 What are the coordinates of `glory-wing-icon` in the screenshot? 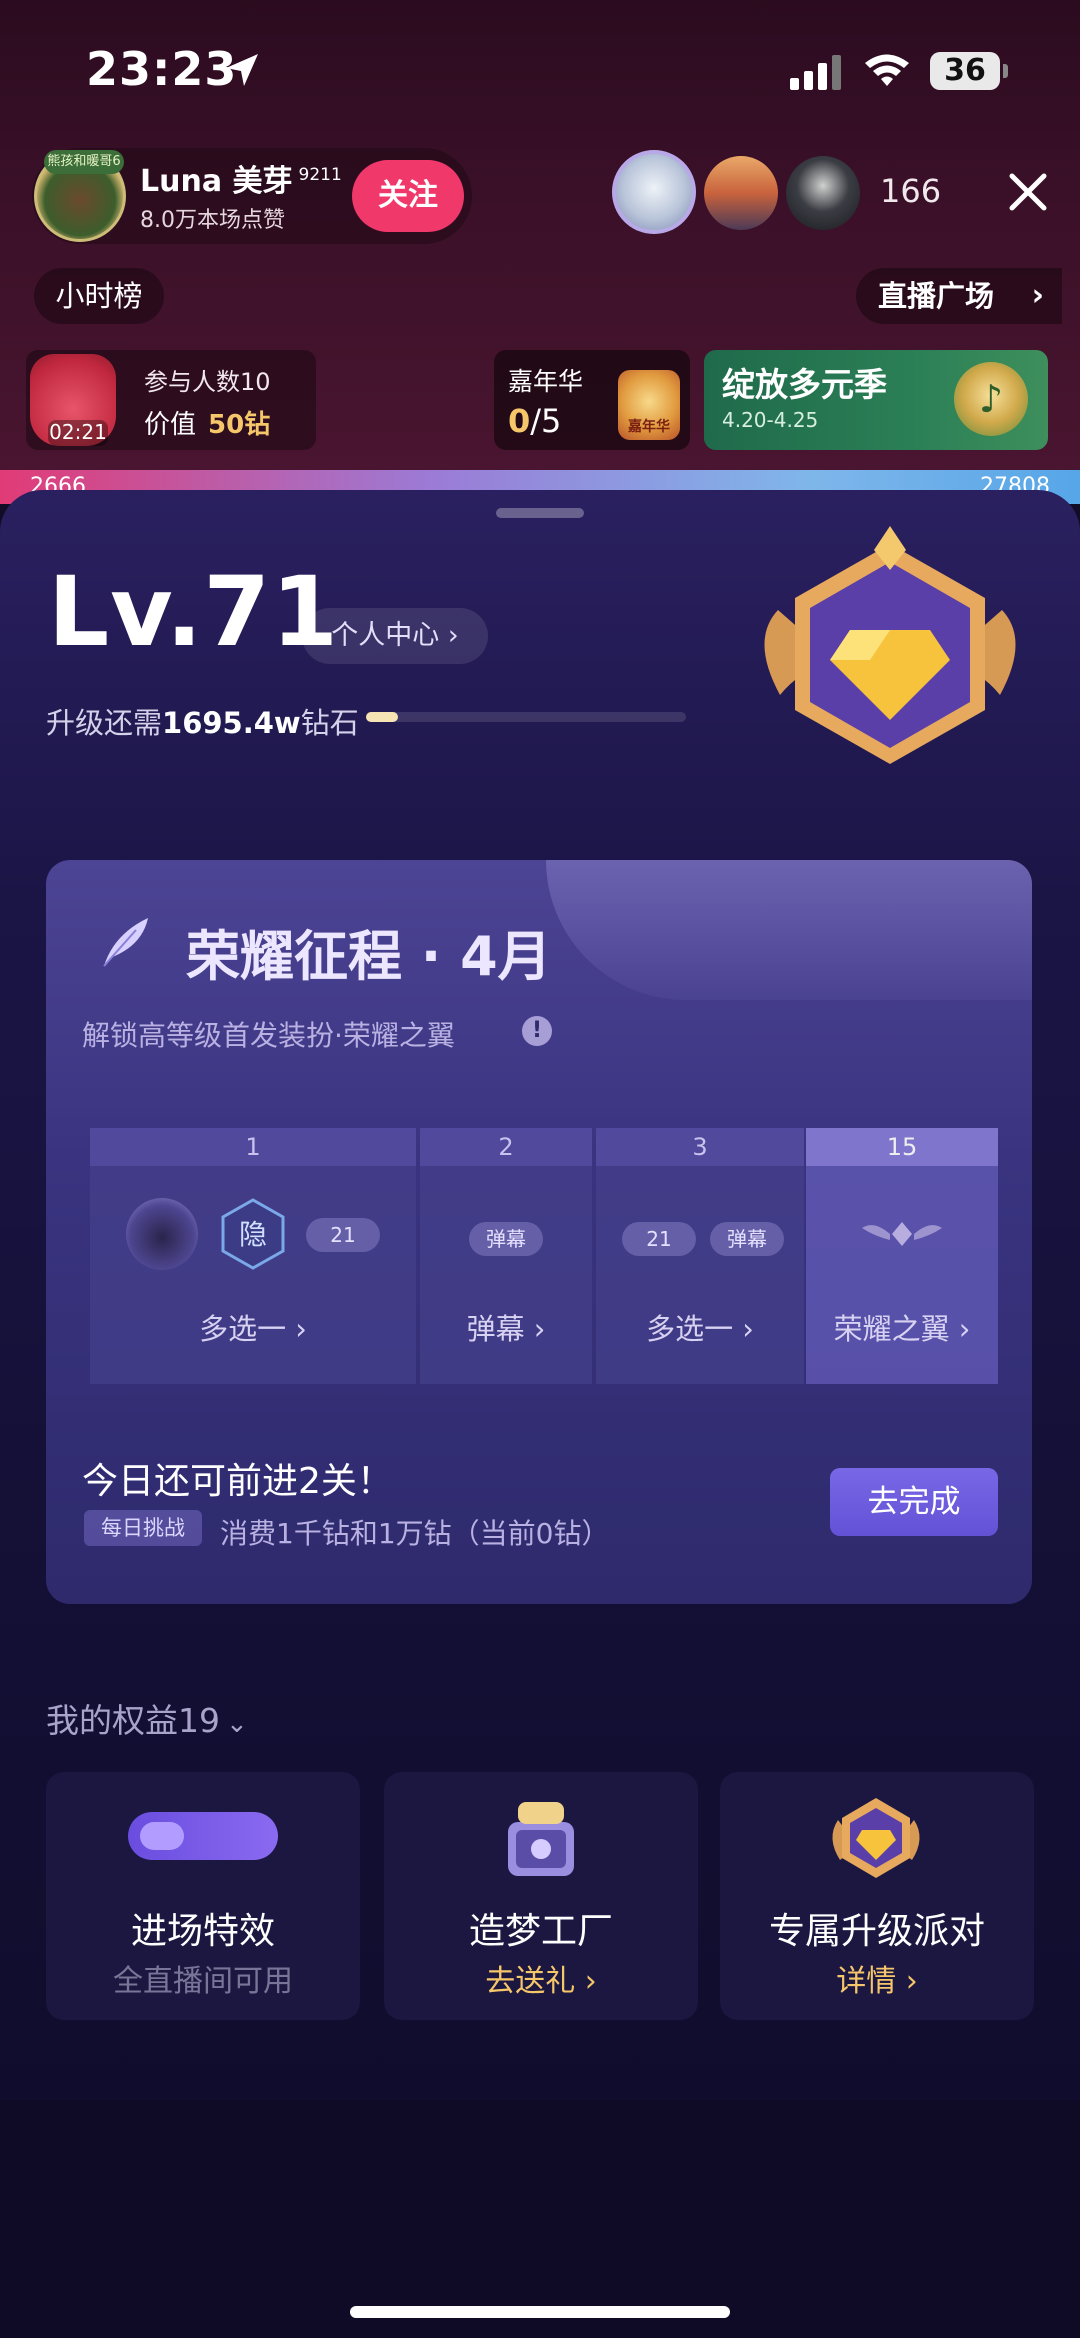 It's located at (902, 1234).